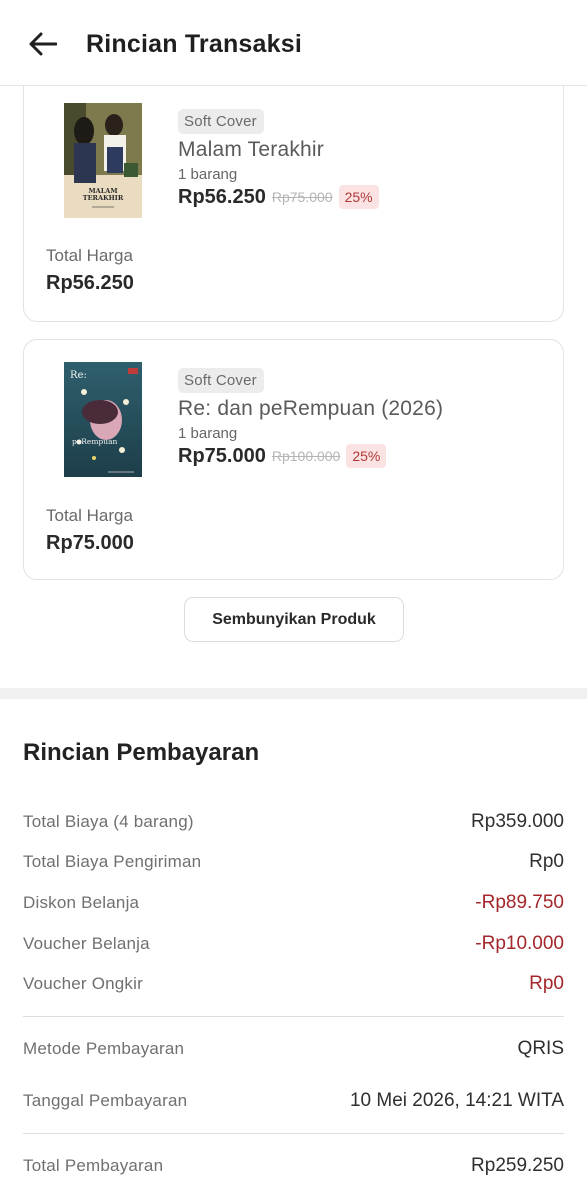 The image size is (587, 1200). I want to click on book-cover-image: Re: peRempuan, so click(103, 419).